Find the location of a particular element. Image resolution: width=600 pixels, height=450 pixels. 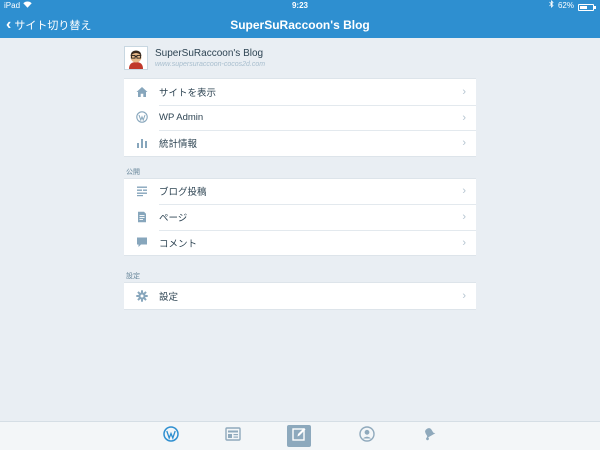

tab-bar is located at coordinates (300, 435).